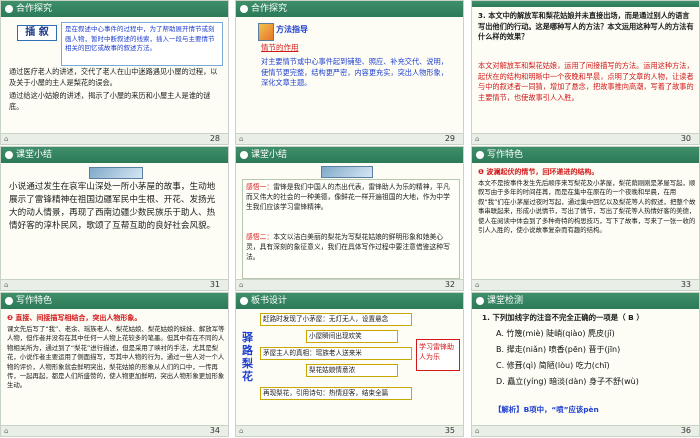 The image size is (700, 438). Describe the element at coordinates (247, 357) in the screenshot. I see `board-side-title: 驿路梨花` at that location.